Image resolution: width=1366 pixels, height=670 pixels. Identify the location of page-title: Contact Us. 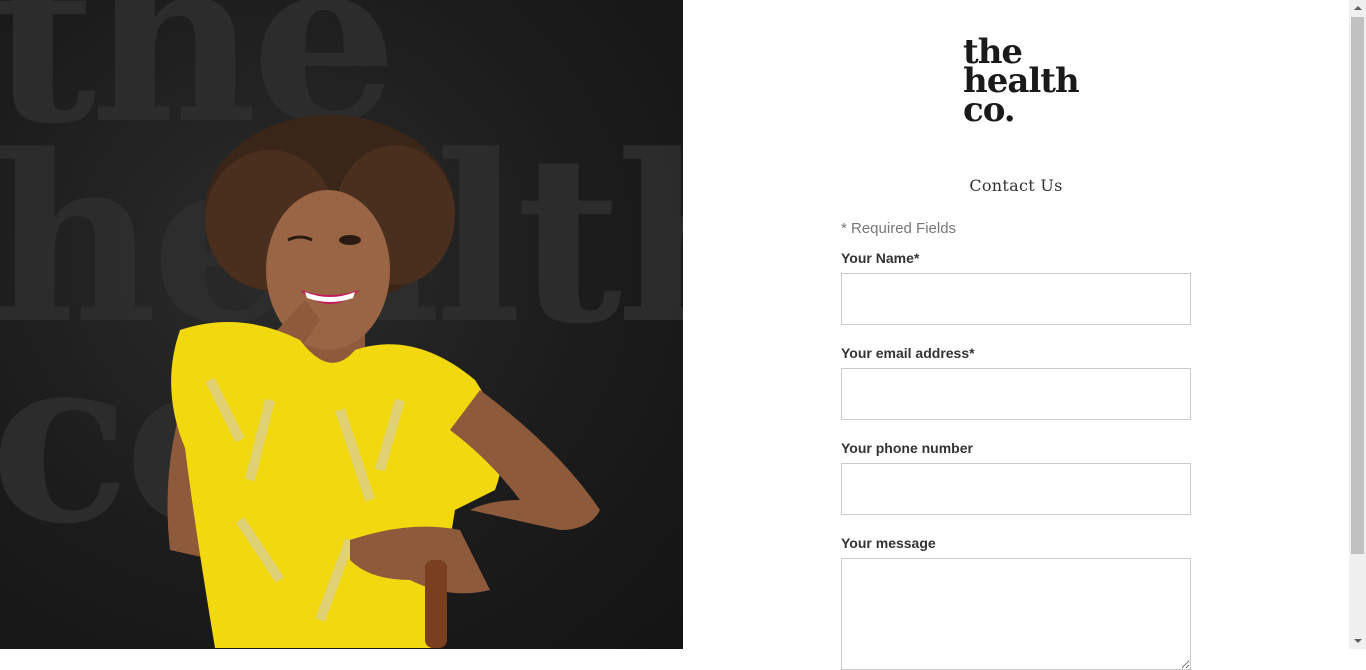
(1016, 185).